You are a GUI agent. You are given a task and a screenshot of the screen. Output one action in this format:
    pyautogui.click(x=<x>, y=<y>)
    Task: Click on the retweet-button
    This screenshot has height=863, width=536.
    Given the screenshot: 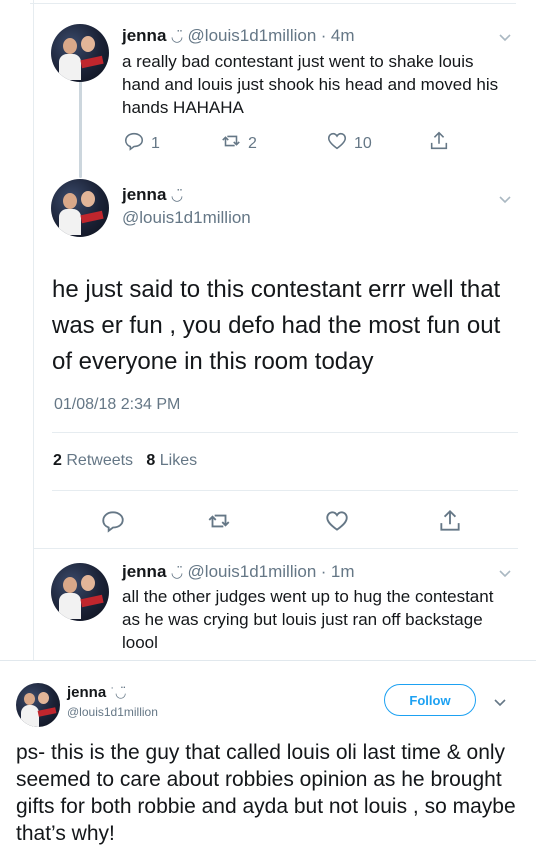 What is the action you would take?
    pyautogui.click(x=219, y=523)
    